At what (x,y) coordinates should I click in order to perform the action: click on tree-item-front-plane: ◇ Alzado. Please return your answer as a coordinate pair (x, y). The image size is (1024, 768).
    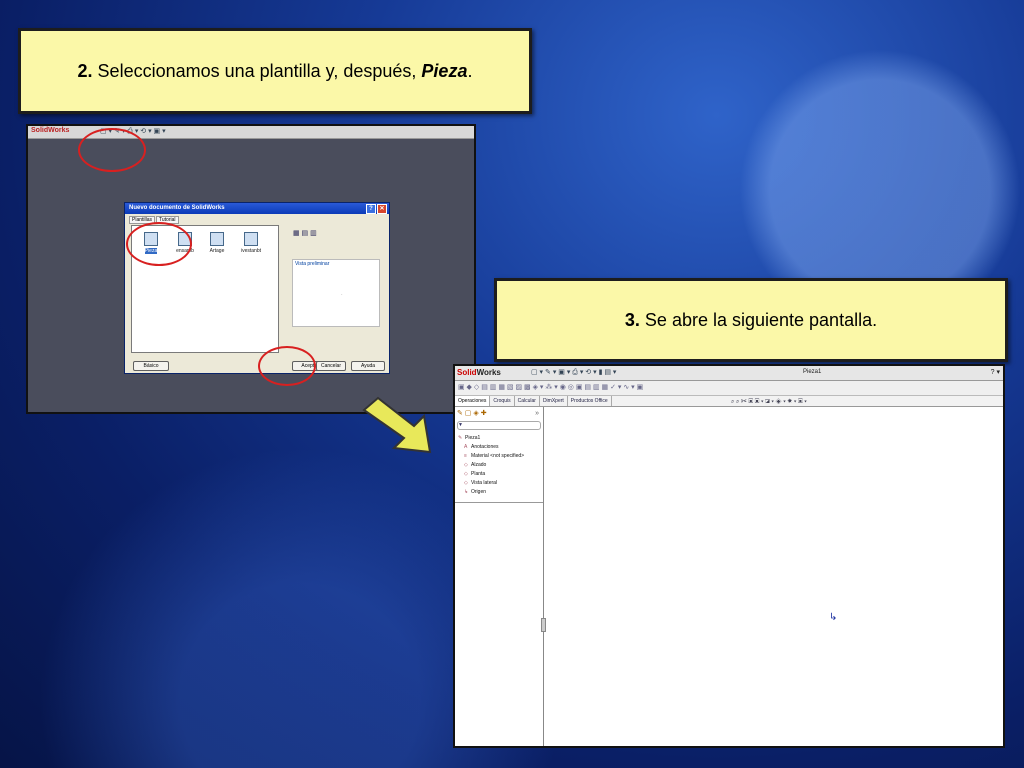
    Looking at the image, I should click on (499, 465).